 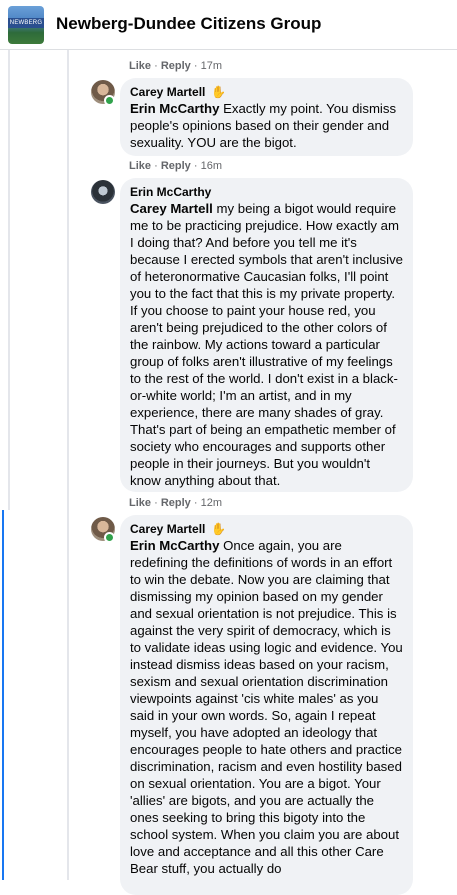 I want to click on comment-time: 12m, so click(x=211, y=503).